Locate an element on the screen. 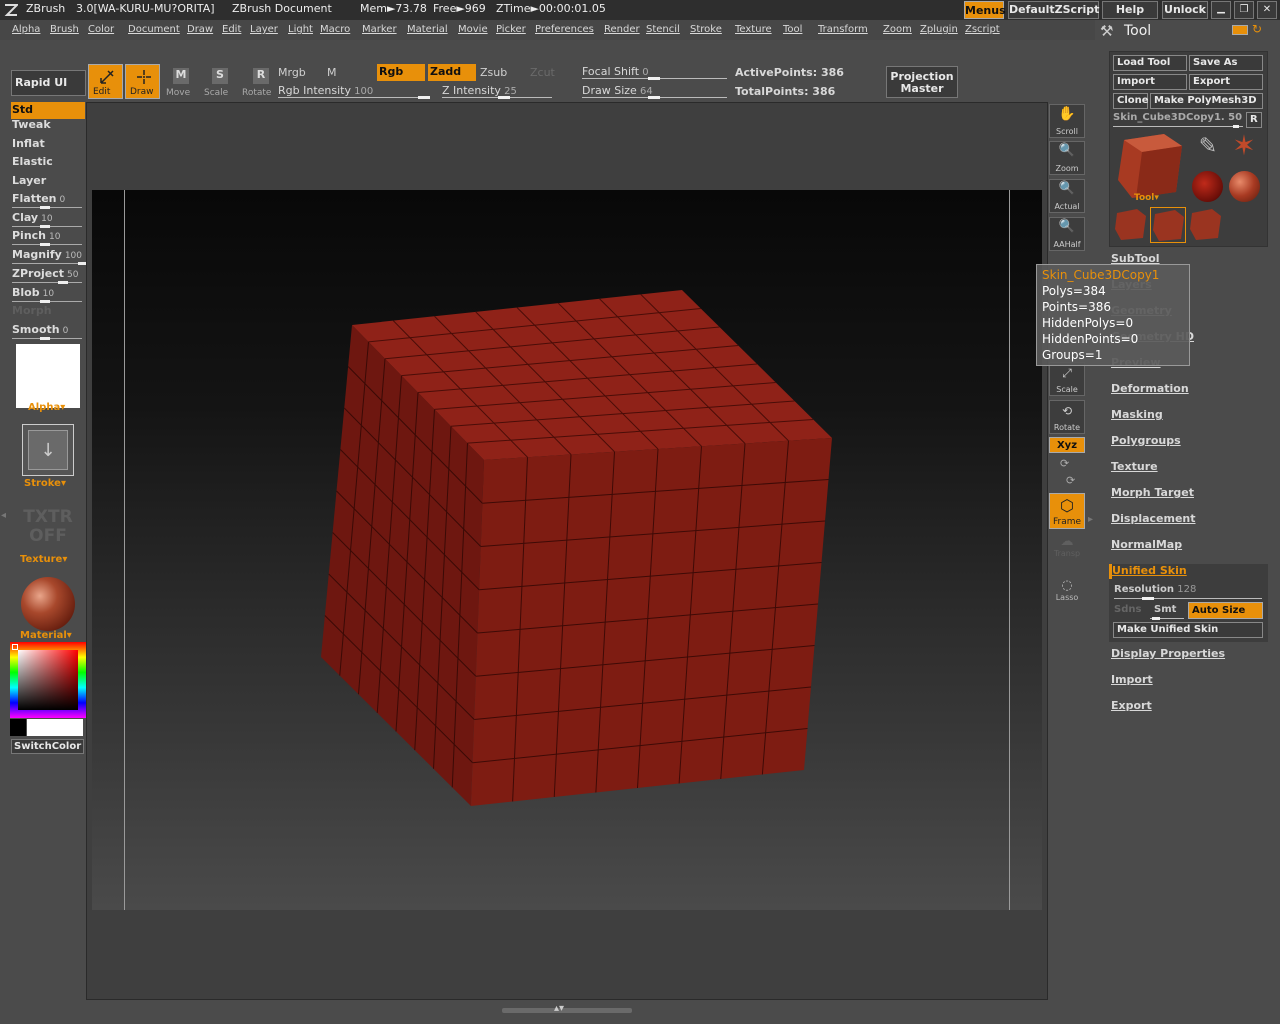  frame-button: ⬡ Frame is located at coordinates (1067, 511).